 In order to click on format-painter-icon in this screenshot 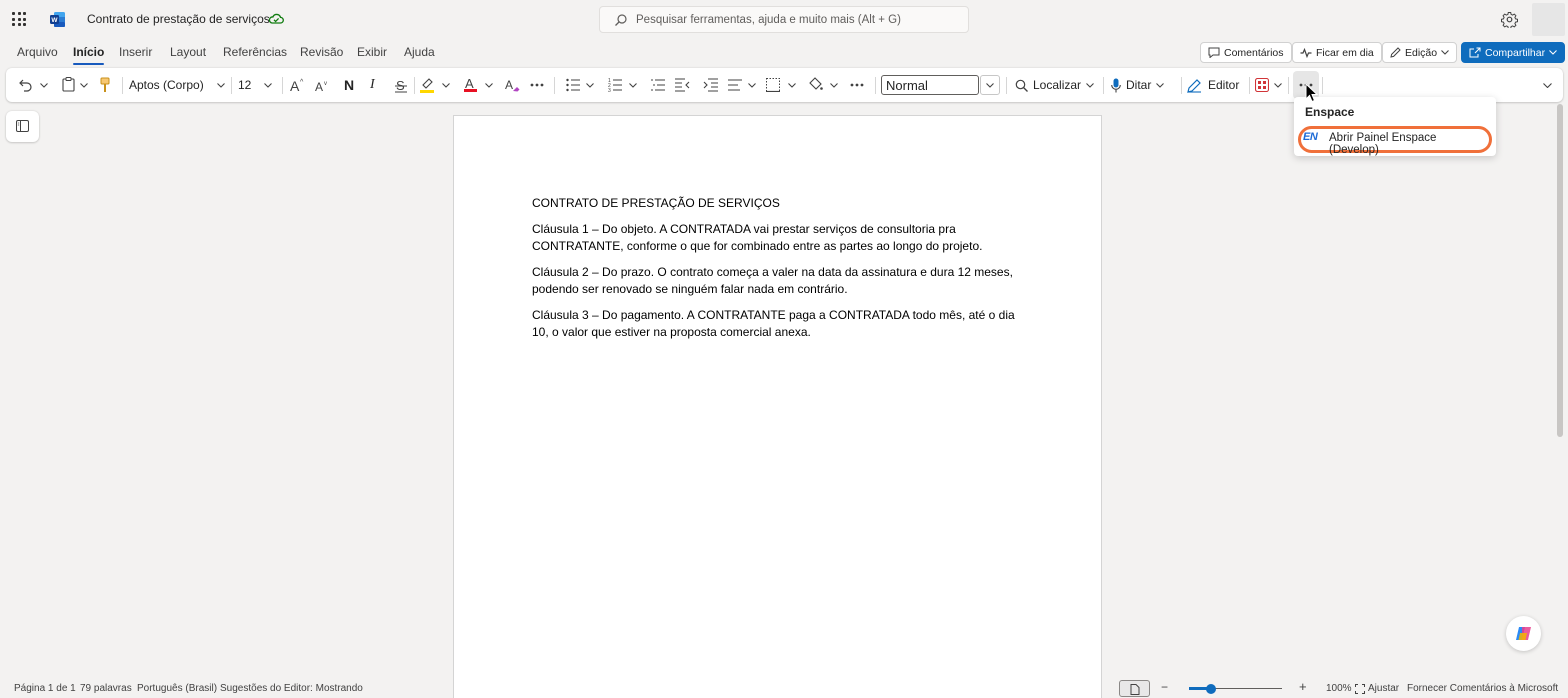, I will do `click(105, 85)`.